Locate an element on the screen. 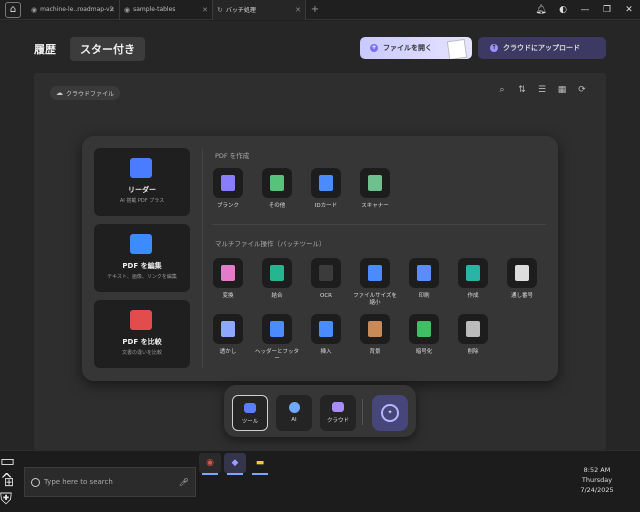 The width and height of the screenshot is (640, 512). reader-title: リーダー is located at coordinates (142, 190).